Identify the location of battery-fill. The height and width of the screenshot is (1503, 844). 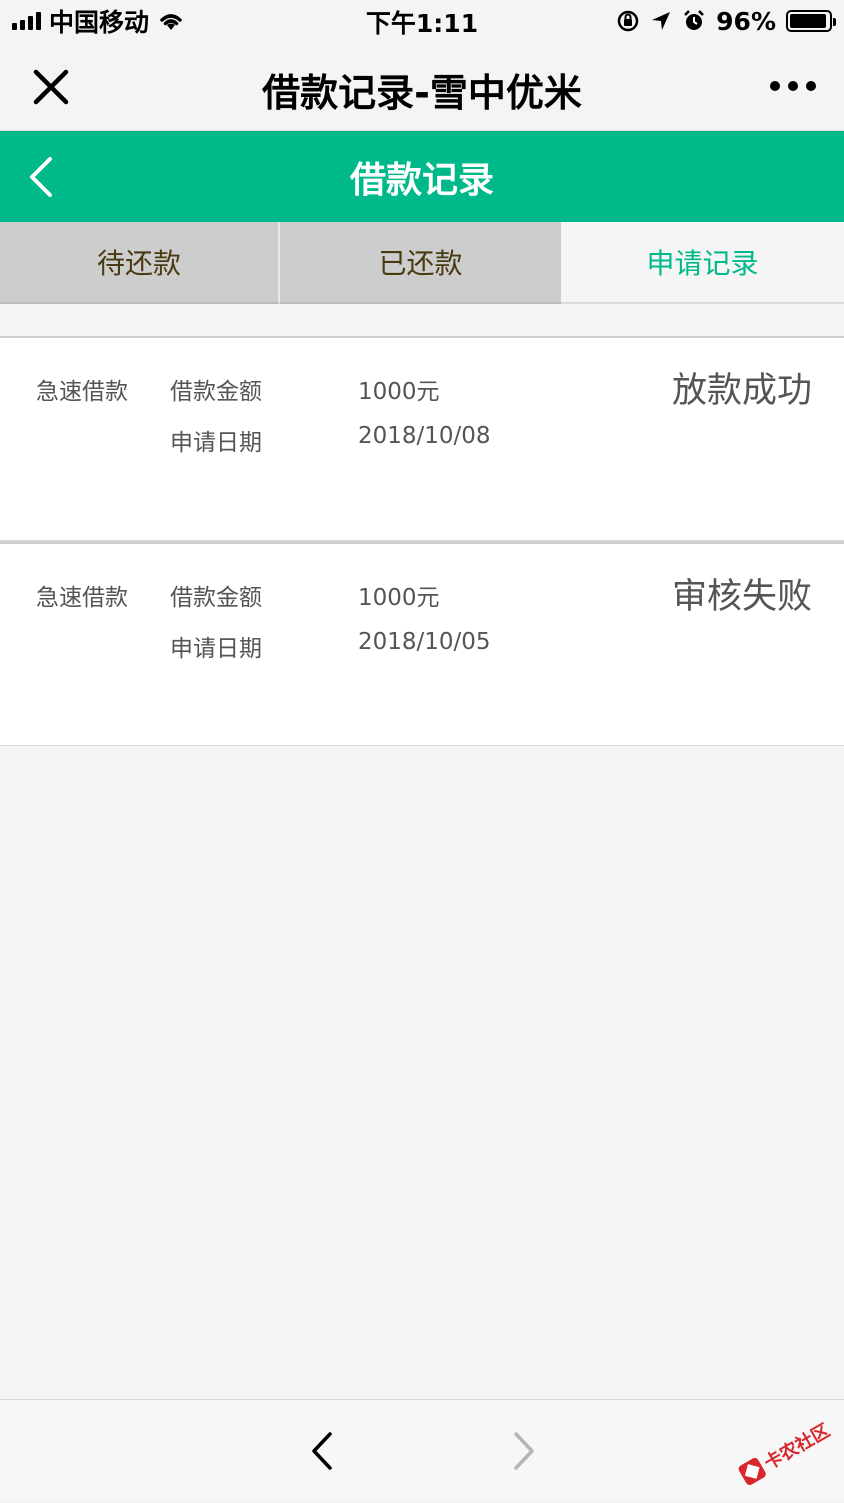
(808, 21).